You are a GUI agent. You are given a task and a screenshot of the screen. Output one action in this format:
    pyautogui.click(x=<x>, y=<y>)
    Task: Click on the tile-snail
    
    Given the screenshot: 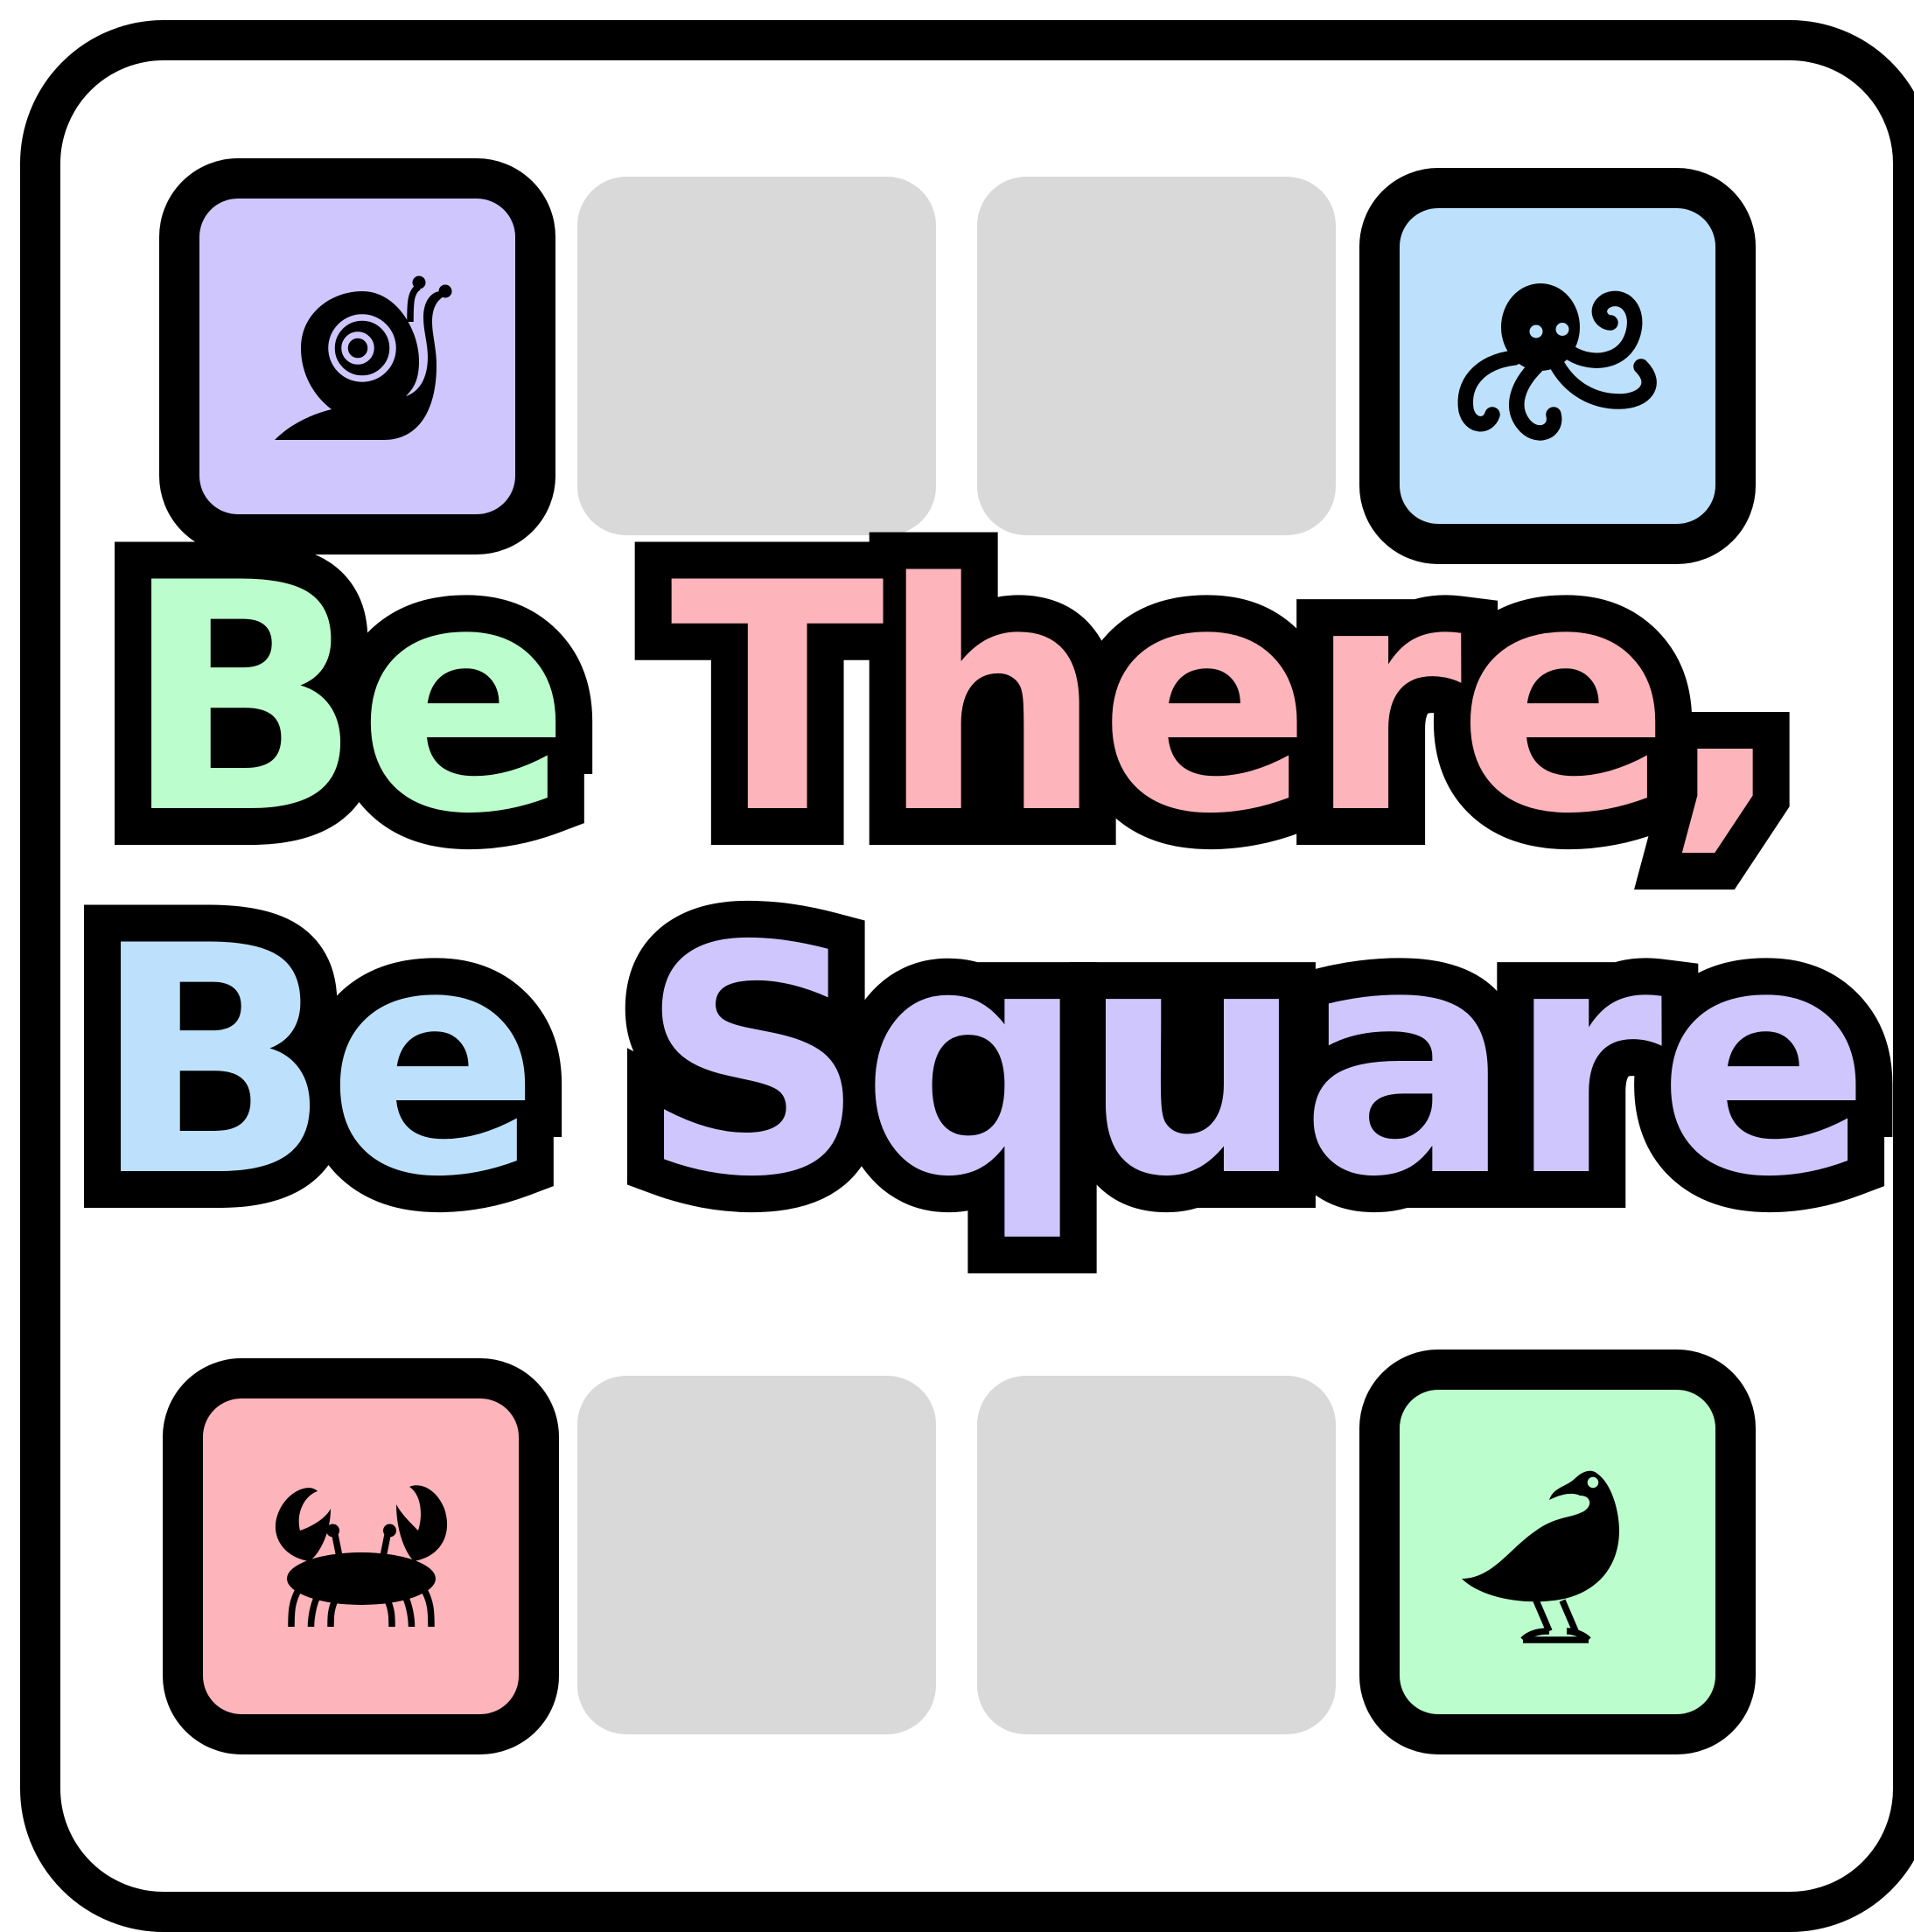 What is the action you would take?
    pyautogui.click(x=357, y=356)
    